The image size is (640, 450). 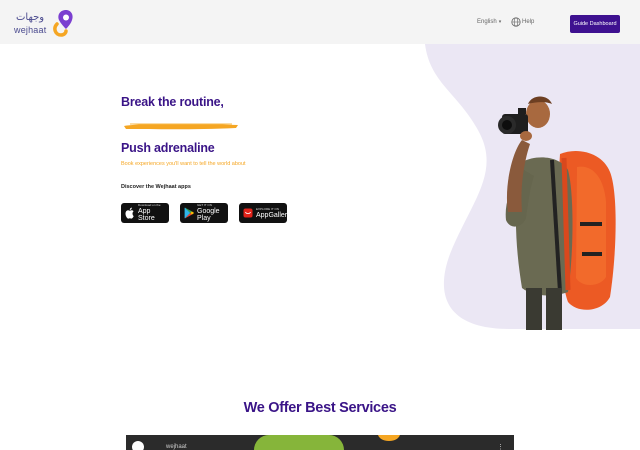 What do you see at coordinates (30, 30) in the screenshot?
I see `logo-english-text: wejhaat` at bounding box center [30, 30].